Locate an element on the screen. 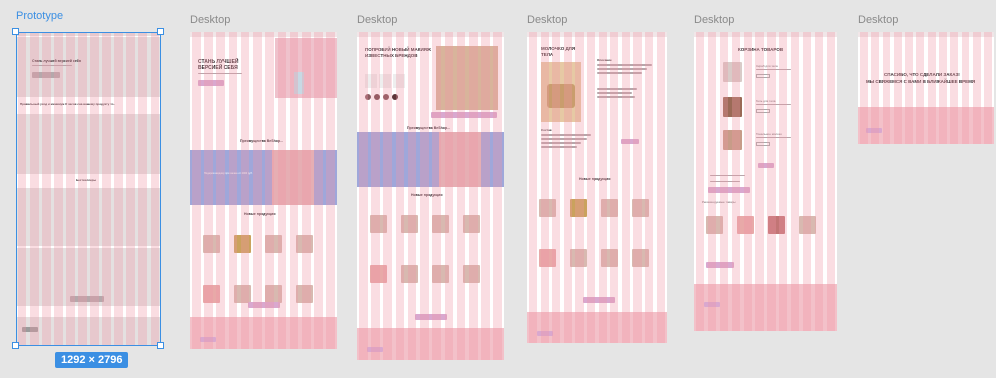 The height and width of the screenshot is (378, 996). resize-handle-bl is located at coordinates (15, 345).